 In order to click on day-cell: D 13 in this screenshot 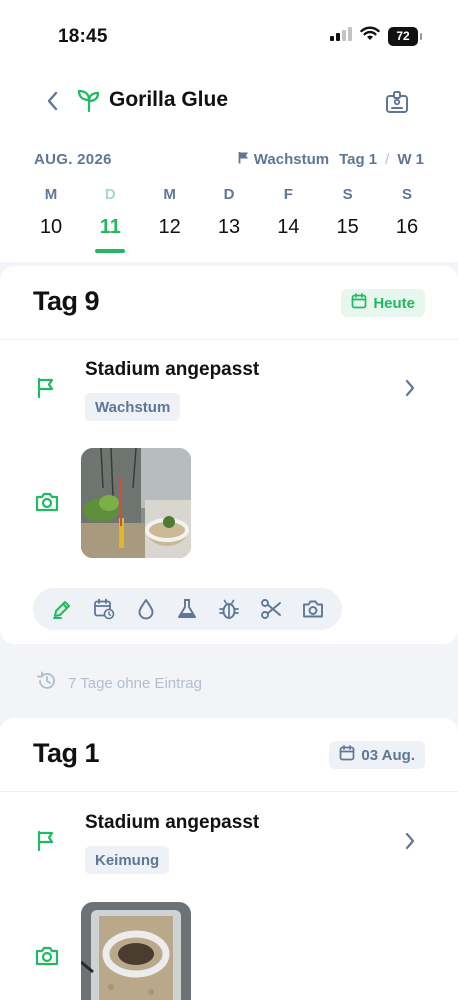, I will do `click(229, 219)`.